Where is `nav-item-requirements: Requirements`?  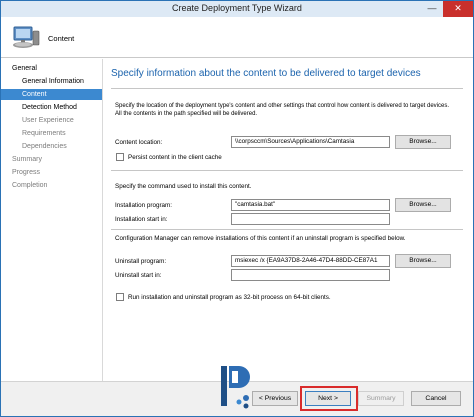 nav-item-requirements: Requirements is located at coordinates (44, 133).